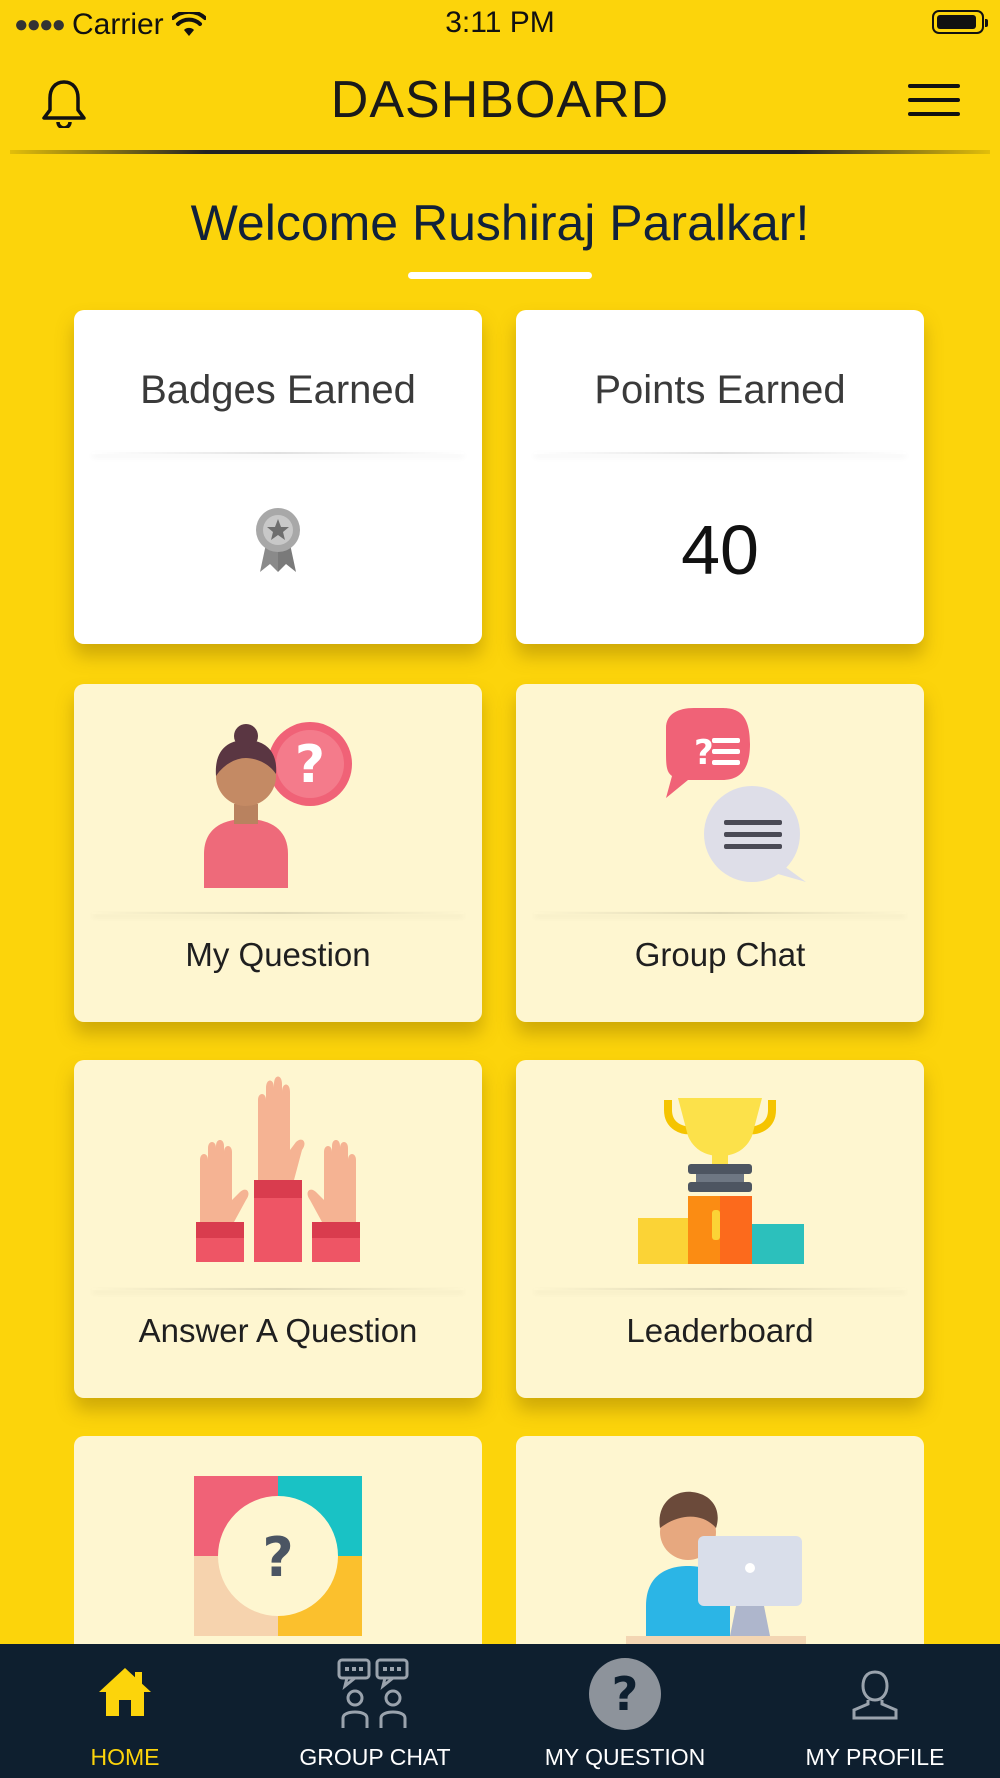  What do you see at coordinates (373, 1693) in the screenshot?
I see `group-chat-icon` at bounding box center [373, 1693].